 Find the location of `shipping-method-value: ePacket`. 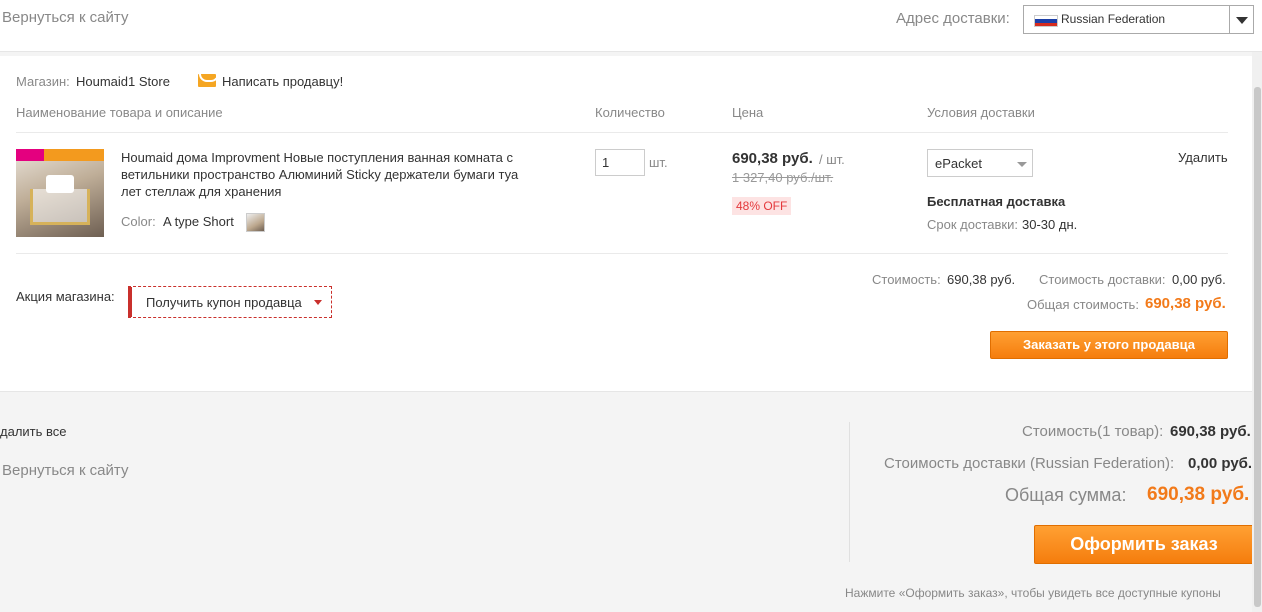

shipping-method-value: ePacket is located at coordinates (958, 163).